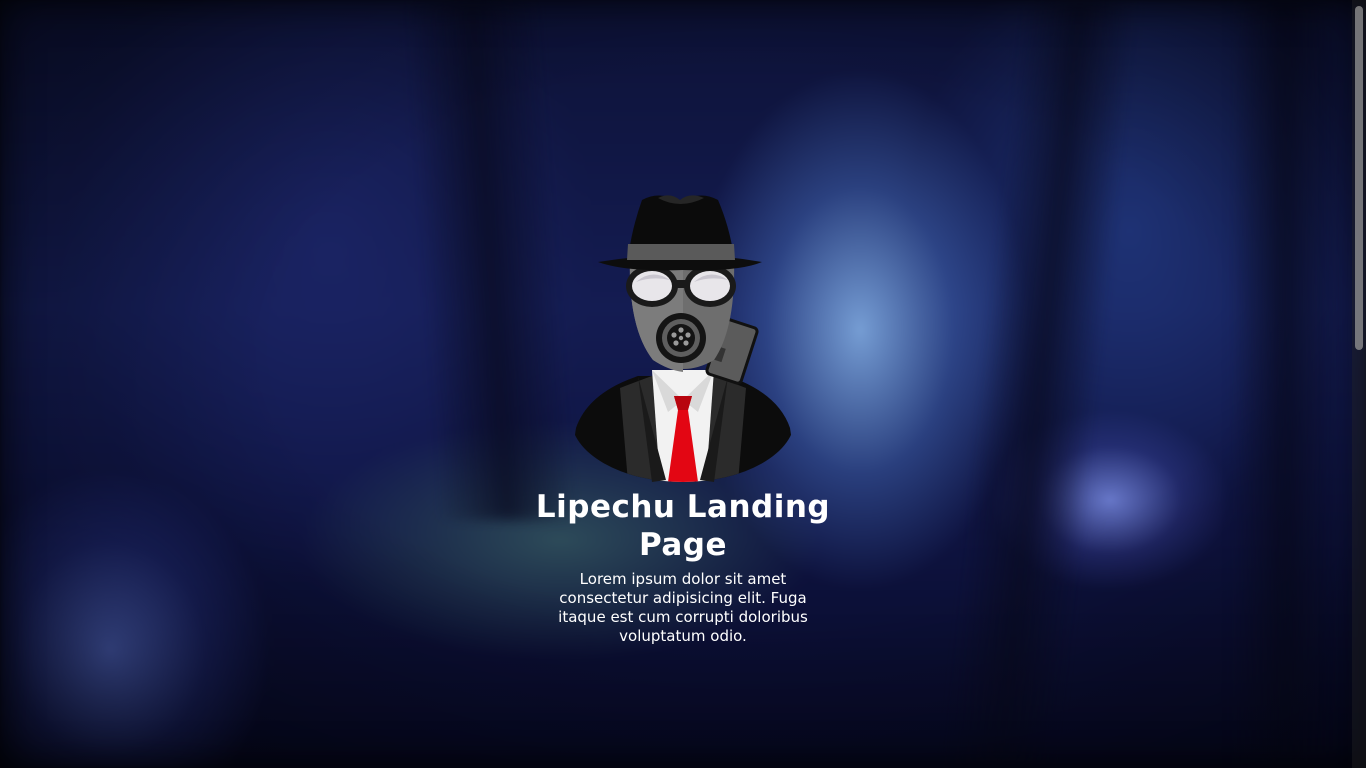 This screenshot has width=1366, height=768. I want to click on fedora-hat, so click(680, 233).